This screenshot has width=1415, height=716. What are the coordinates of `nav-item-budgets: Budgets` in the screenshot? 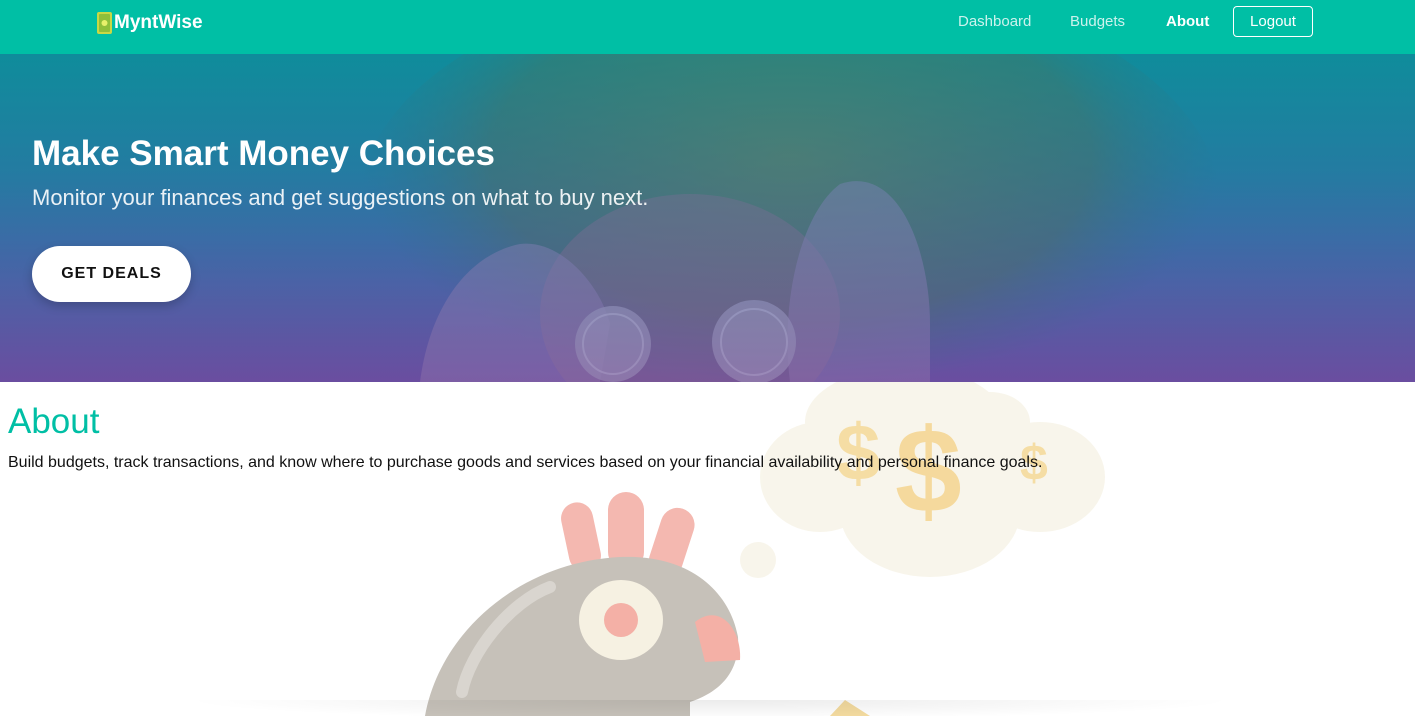 It's located at (1097, 21).